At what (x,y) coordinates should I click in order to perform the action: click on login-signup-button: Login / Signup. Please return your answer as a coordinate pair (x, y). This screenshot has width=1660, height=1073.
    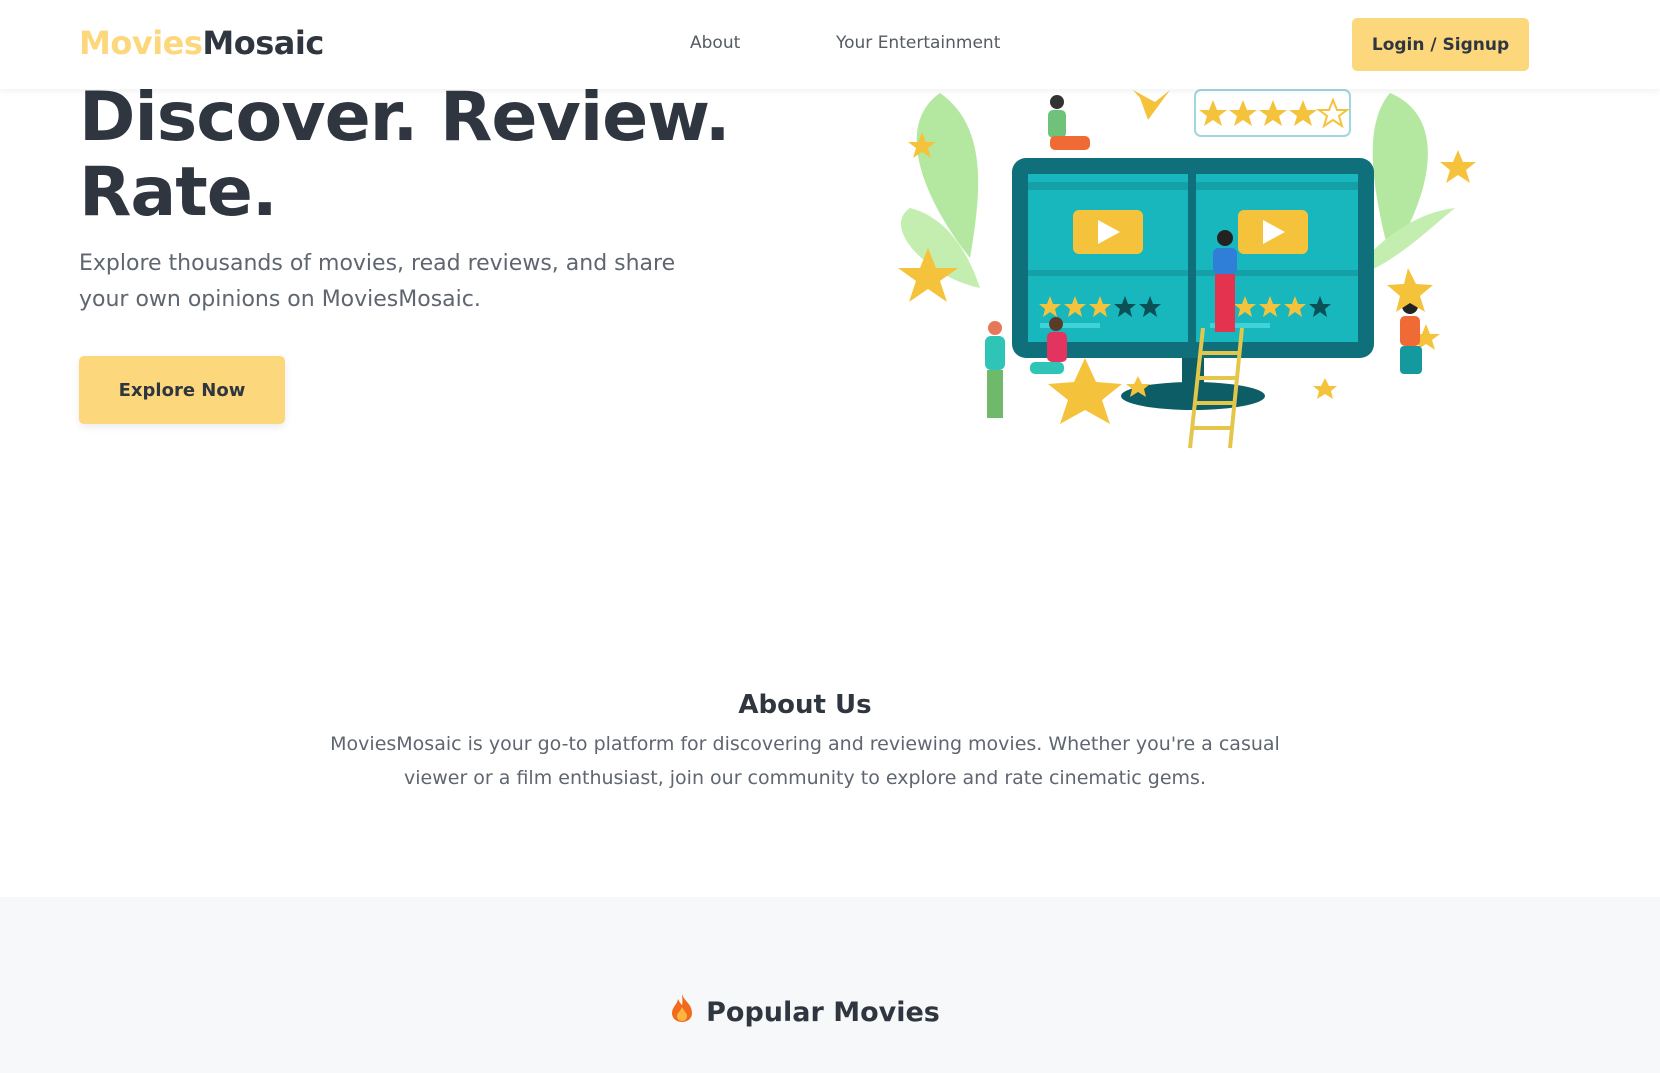
    Looking at the image, I should click on (1440, 44).